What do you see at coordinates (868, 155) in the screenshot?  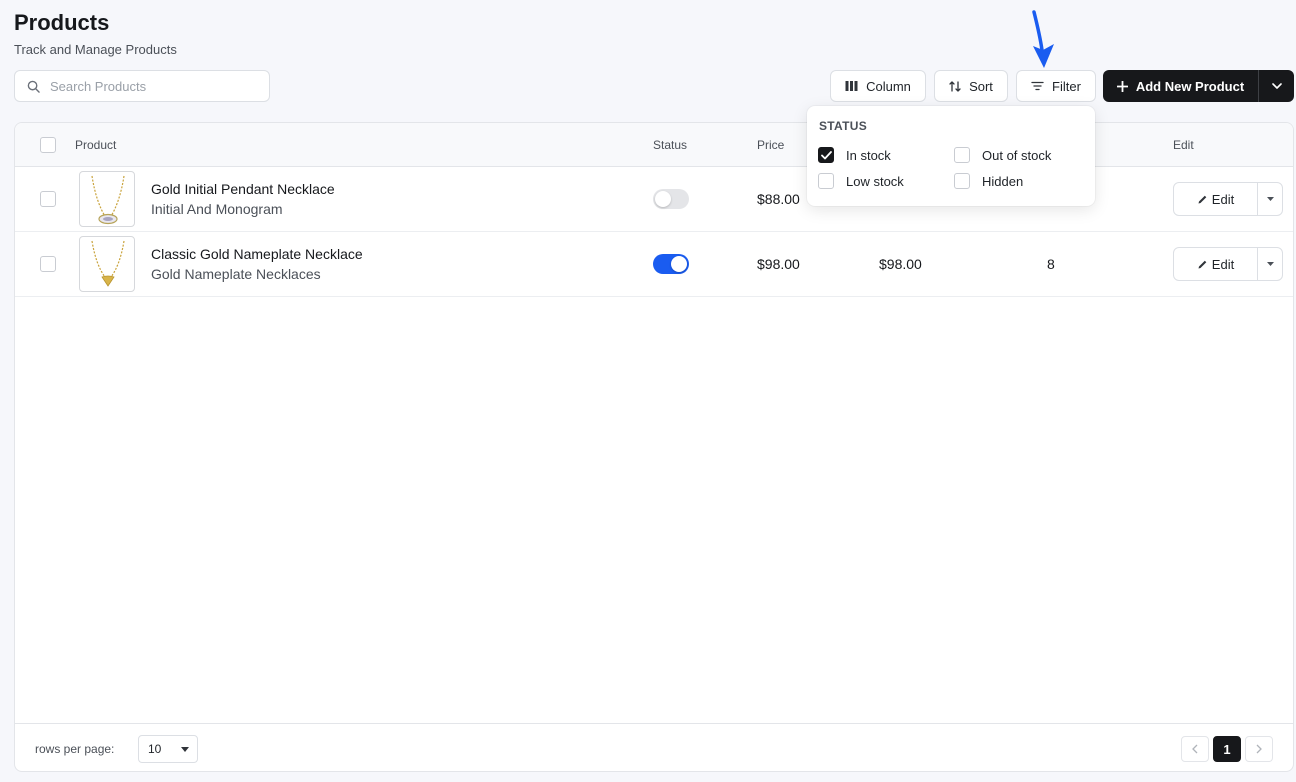 I see `filter-option-label: In stock` at bounding box center [868, 155].